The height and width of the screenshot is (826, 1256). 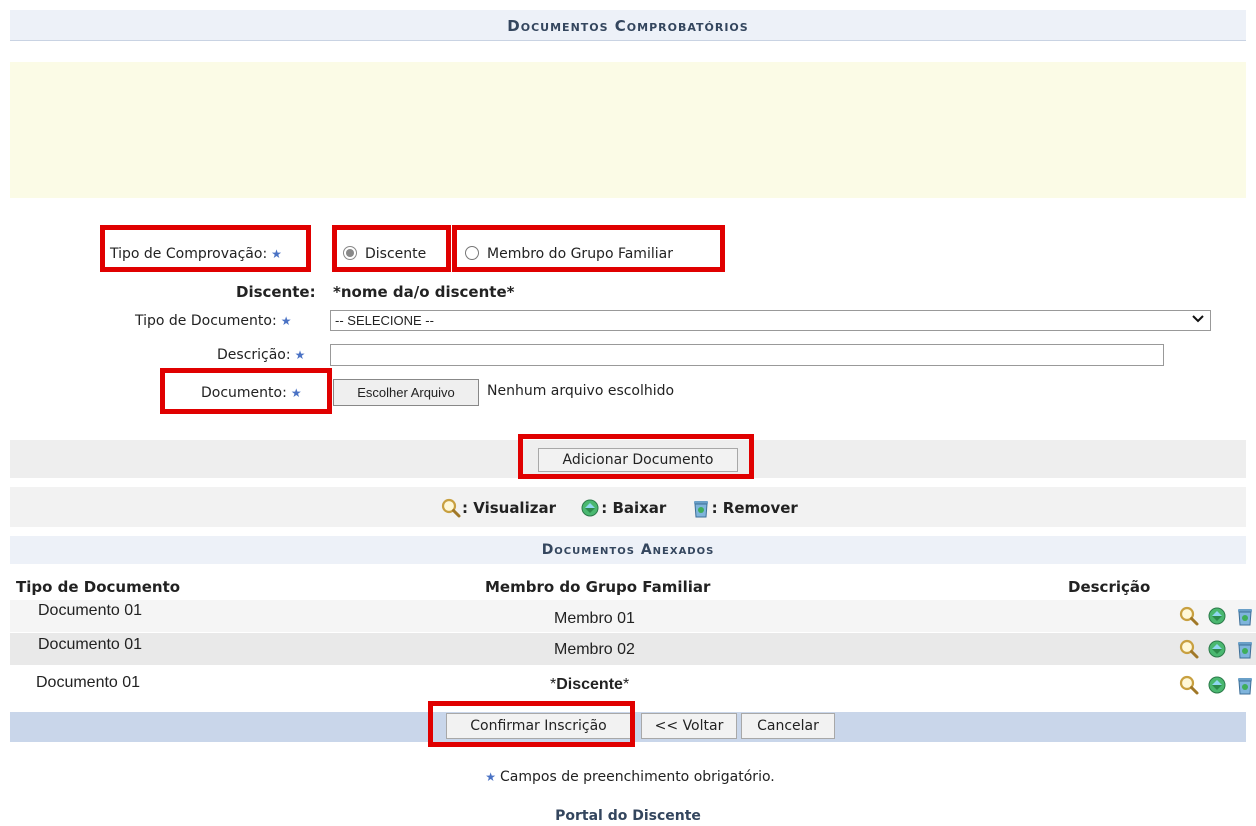 I want to click on legend-baixar-label: : Baixar, so click(x=634, y=508).